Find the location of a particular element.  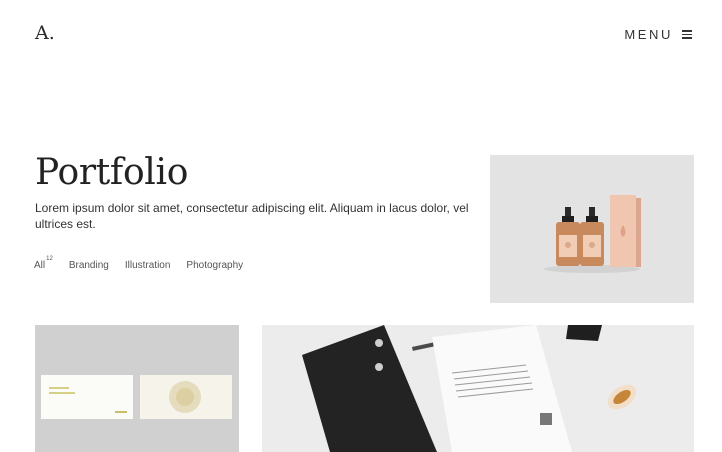

portfolio-item-business-cards is located at coordinates (137, 388).